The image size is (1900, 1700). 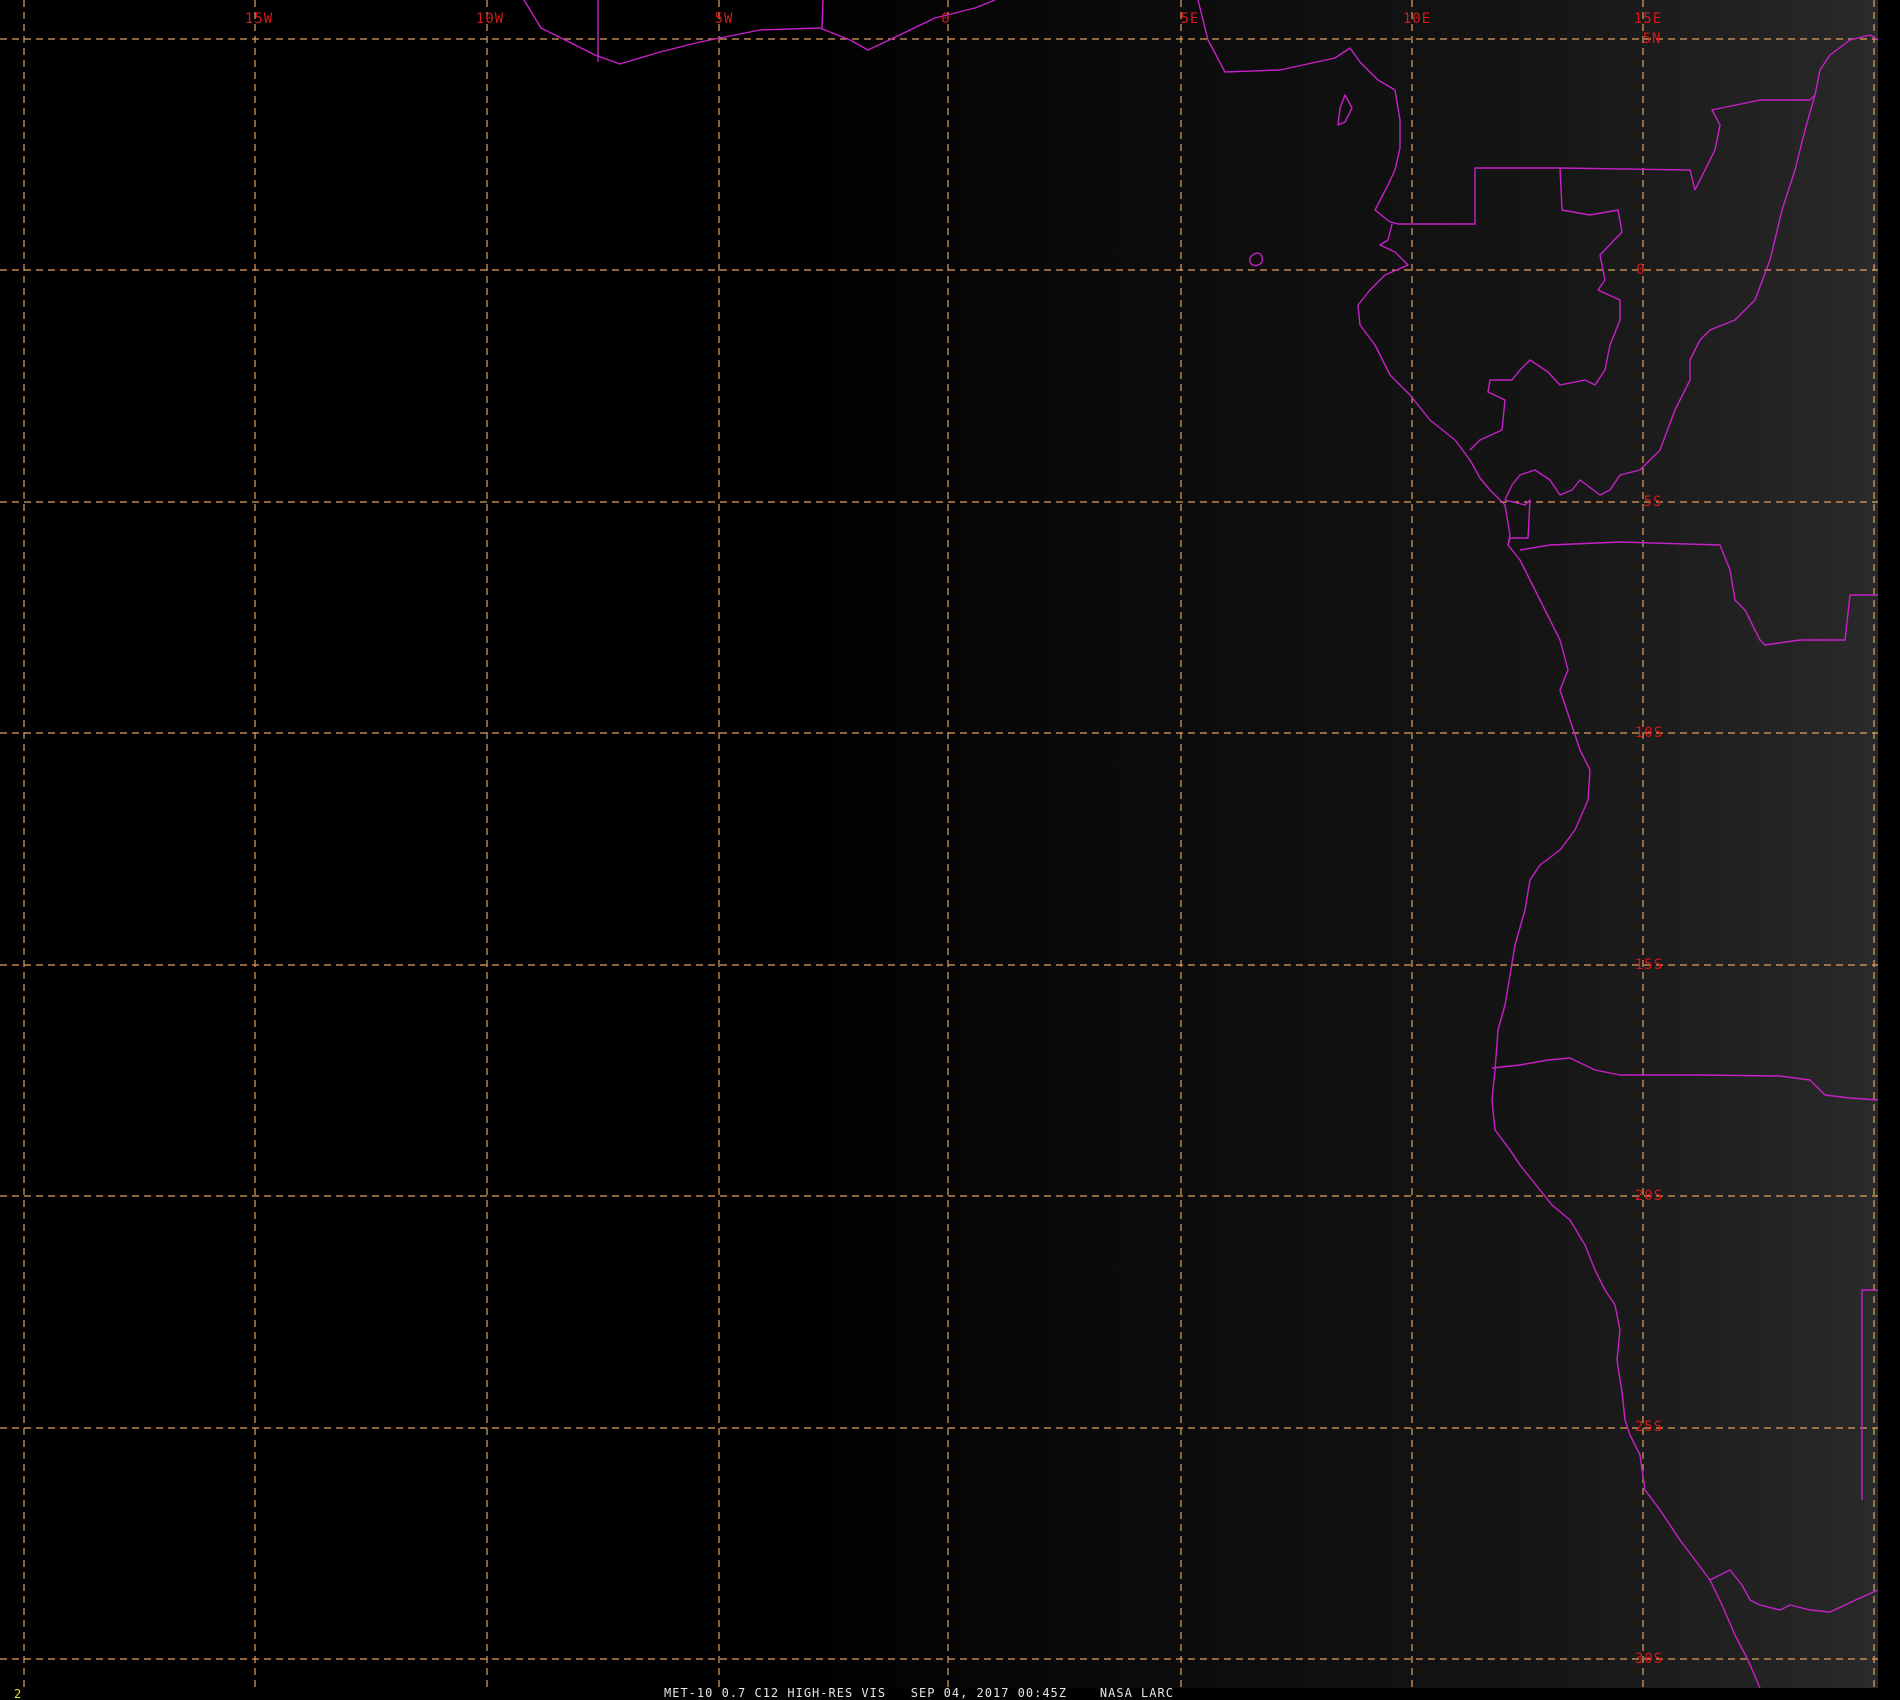 I want to click on lon-label-10w: 10W, so click(x=490, y=19).